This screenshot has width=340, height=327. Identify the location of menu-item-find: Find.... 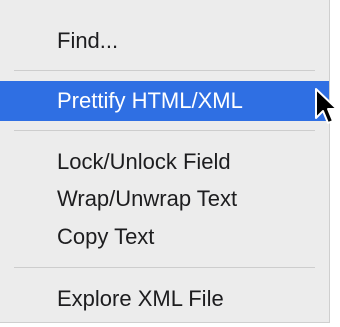
(164, 41).